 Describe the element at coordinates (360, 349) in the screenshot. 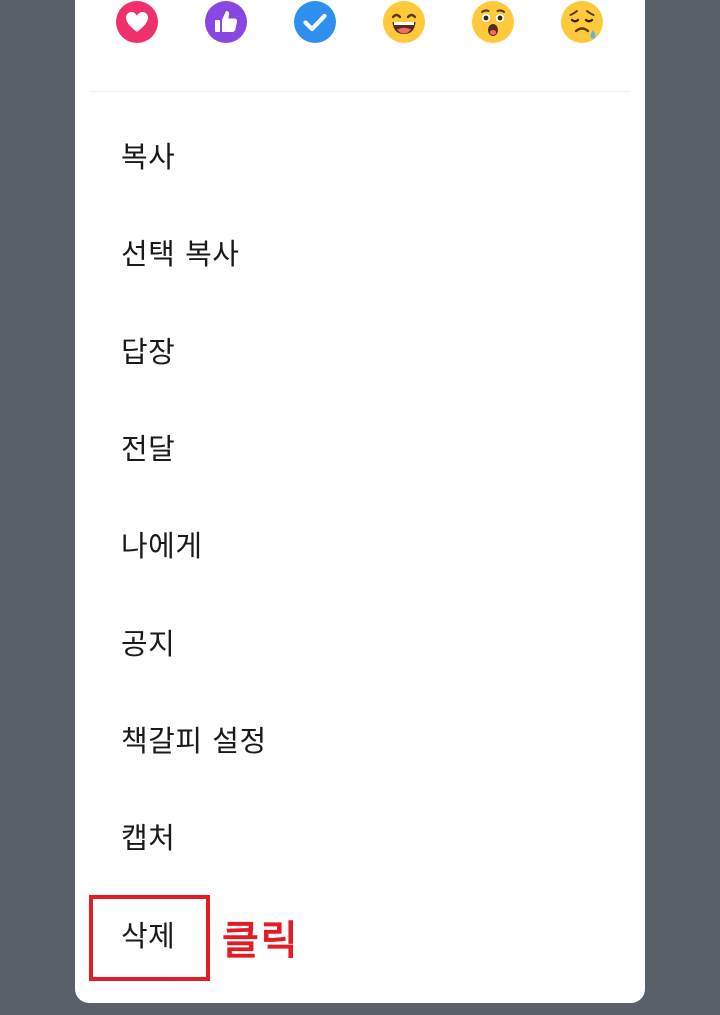

I see `menu-item-reply: 답장` at that location.